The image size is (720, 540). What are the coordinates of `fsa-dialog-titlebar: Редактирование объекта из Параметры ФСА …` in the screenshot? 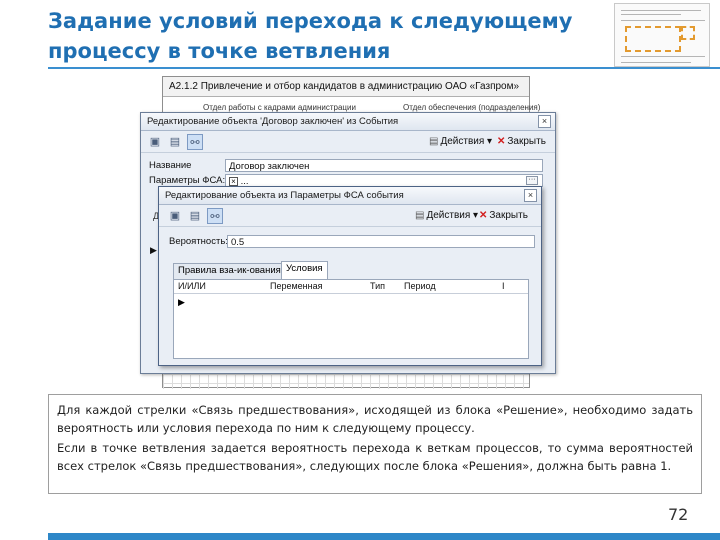 It's located at (350, 196).